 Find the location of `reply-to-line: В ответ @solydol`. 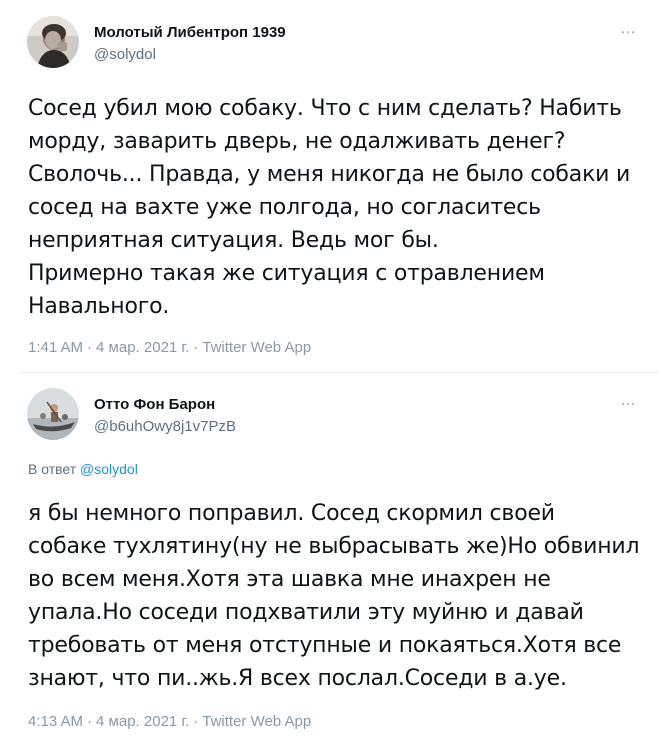

reply-to-line: В ответ @solydol is located at coordinates (83, 469).